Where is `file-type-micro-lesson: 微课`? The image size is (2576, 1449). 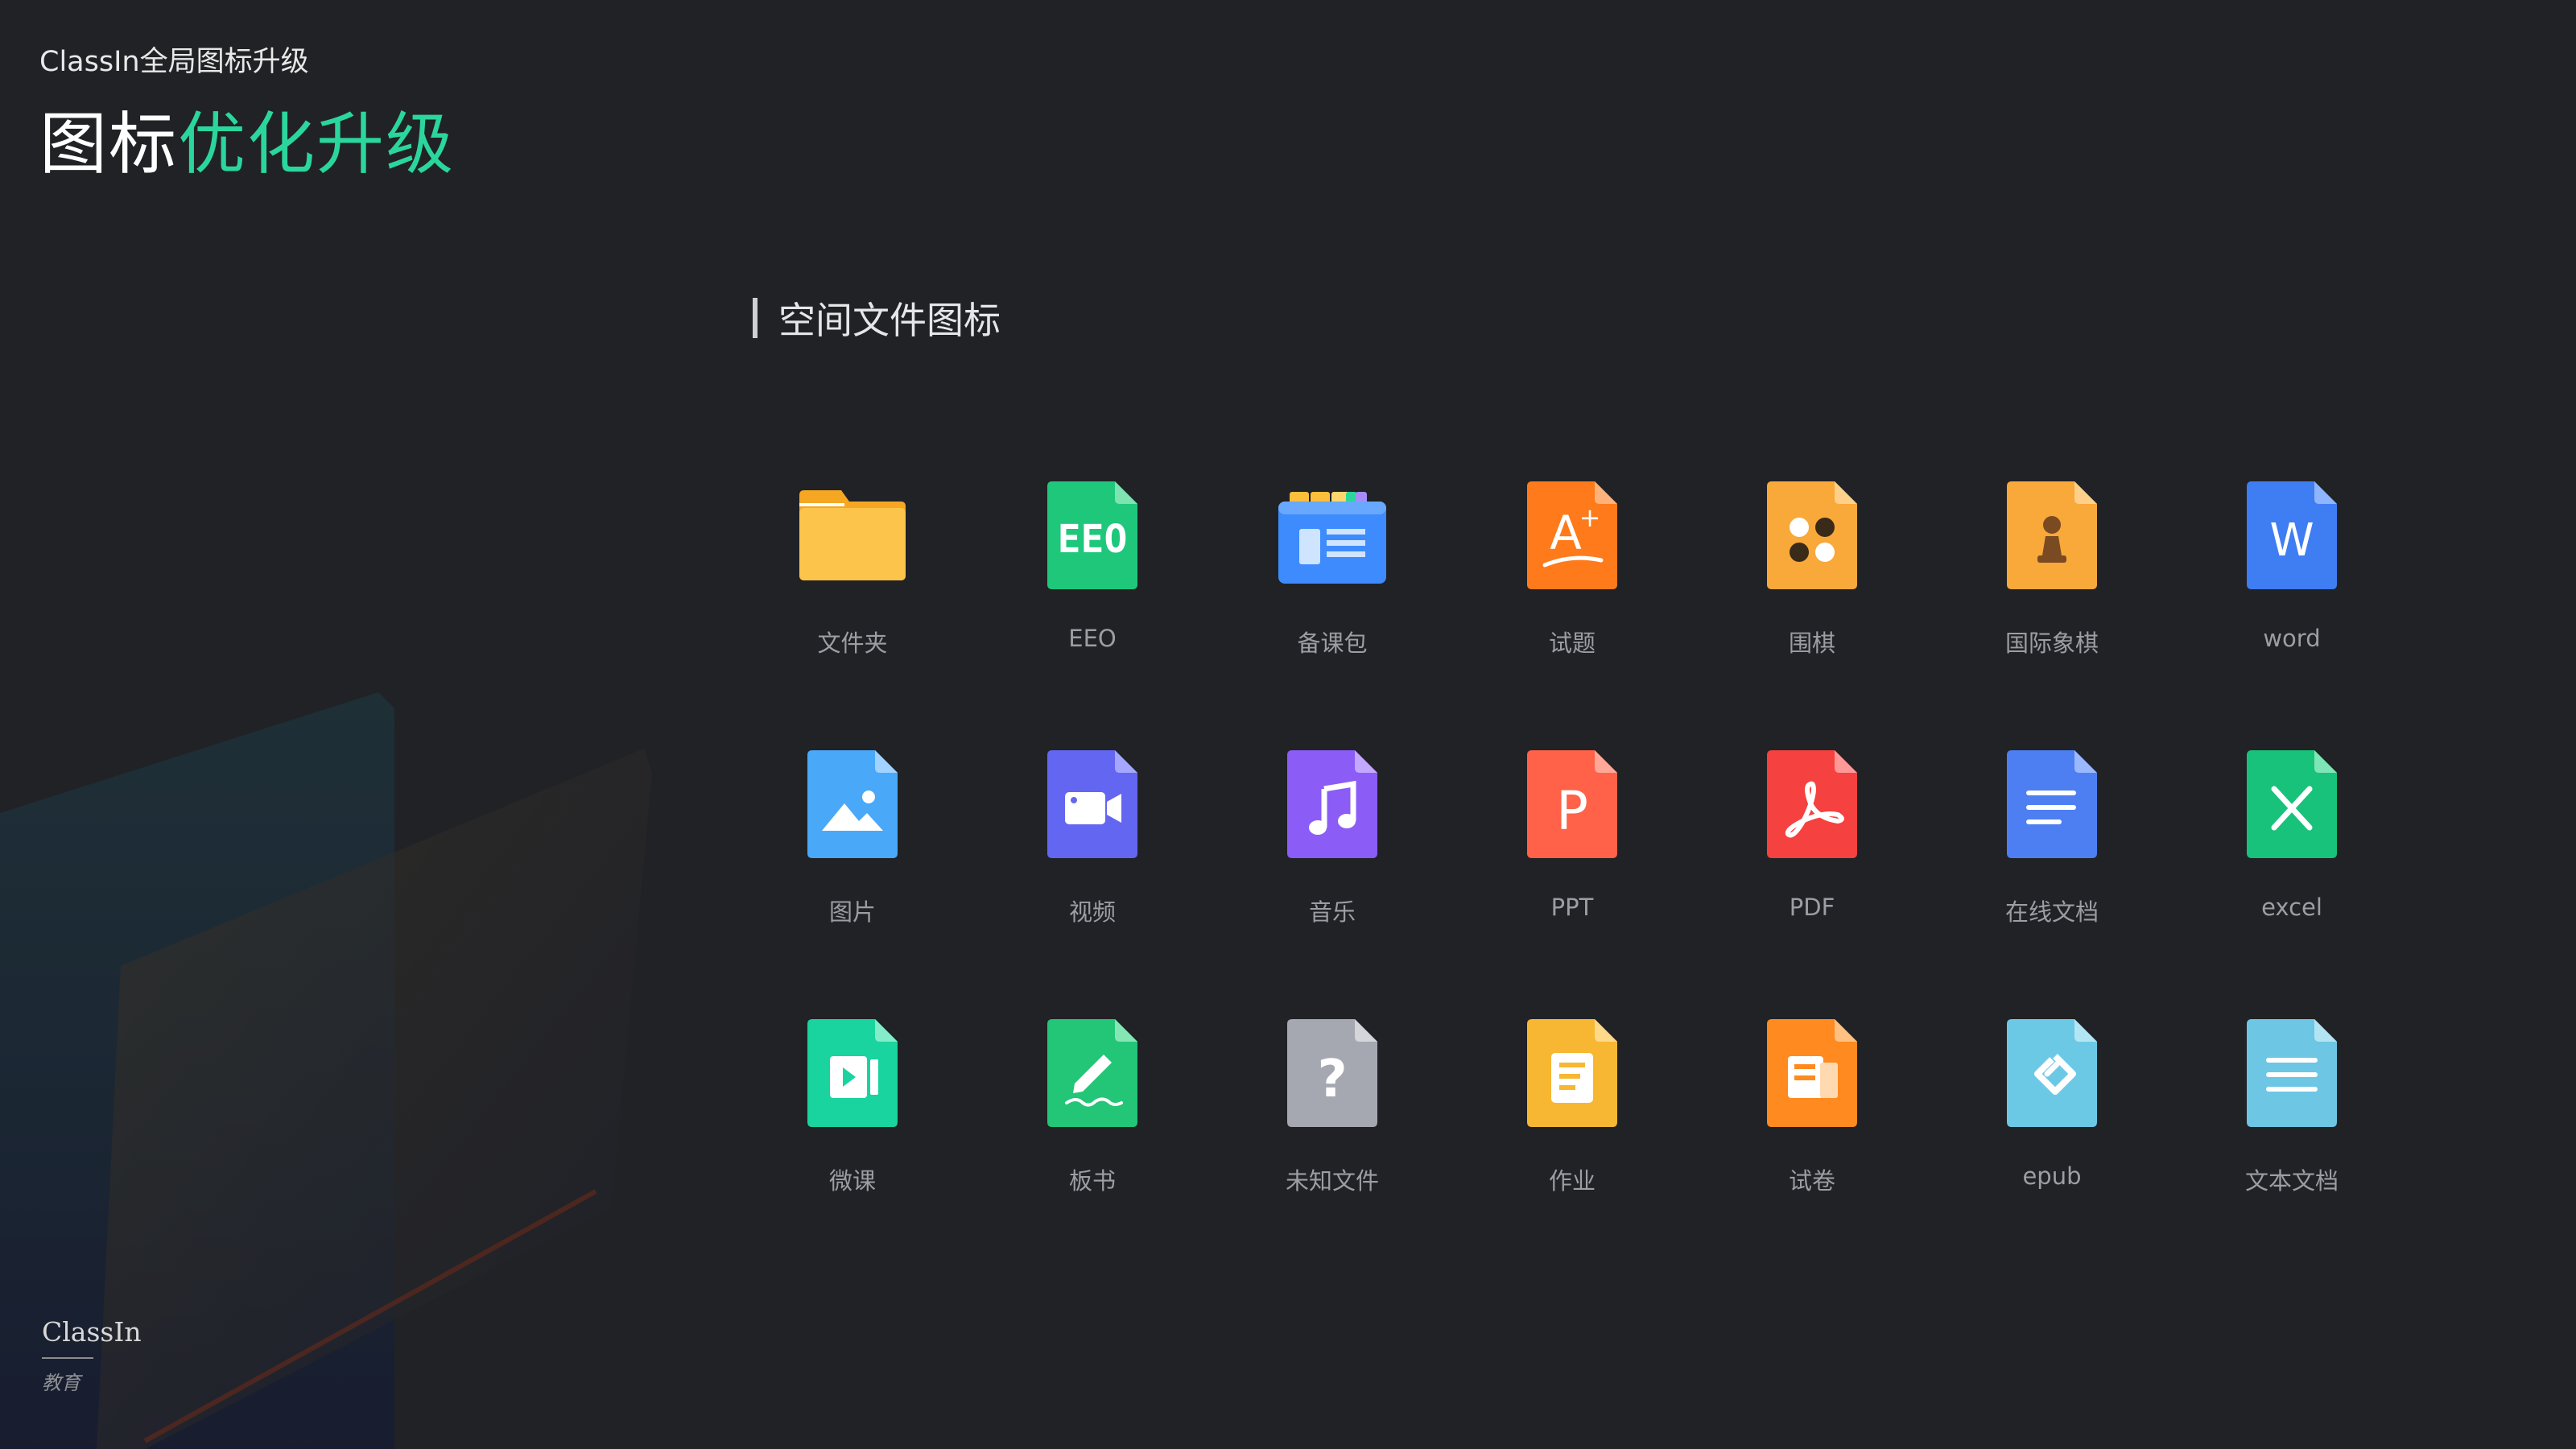
file-type-micro-lesson: 微课 is located at coordinates (852, 1147).